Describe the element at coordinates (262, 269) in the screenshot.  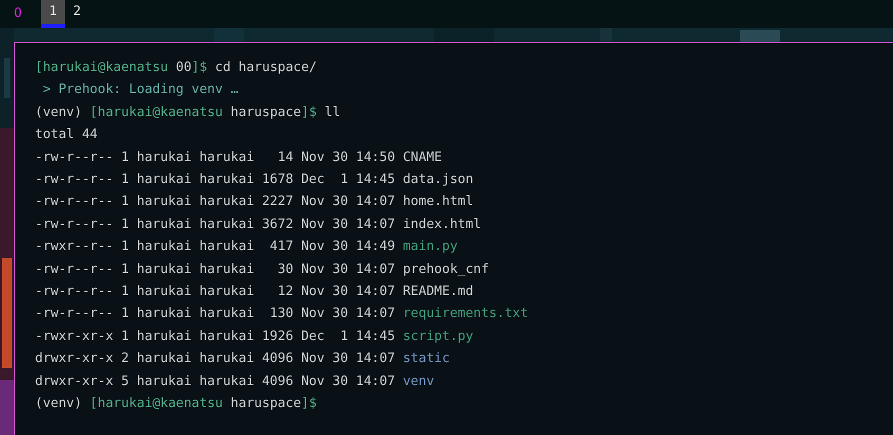
I see `terminal-line: -rw-r--r-- 1 harukai harukai 30 Nov 30 14:07 prehook_cnf` at that location.